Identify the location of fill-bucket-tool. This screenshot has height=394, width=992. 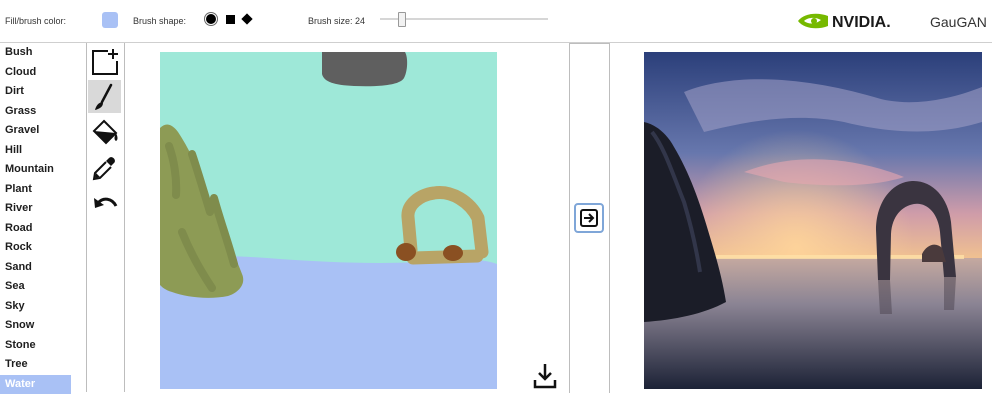
(104, 131).